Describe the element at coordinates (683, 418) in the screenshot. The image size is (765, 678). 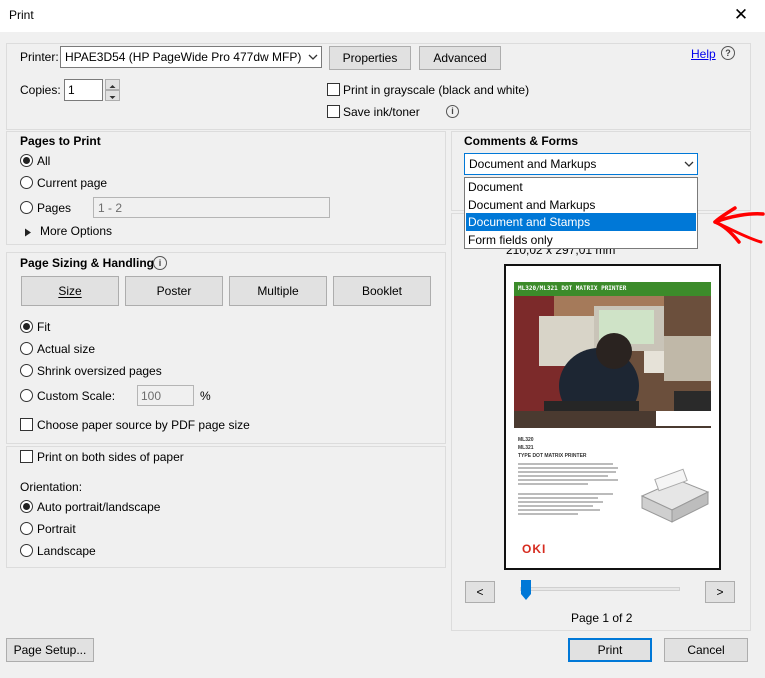
I see `photo-corner` at that location.